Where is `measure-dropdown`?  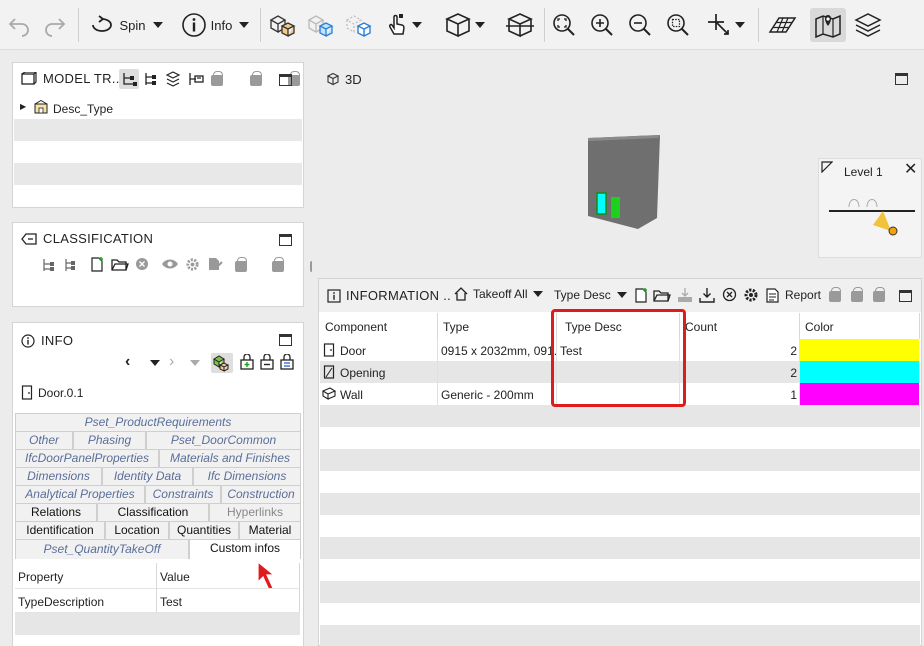 measure-dropdown is located at coordinates (725, 25).